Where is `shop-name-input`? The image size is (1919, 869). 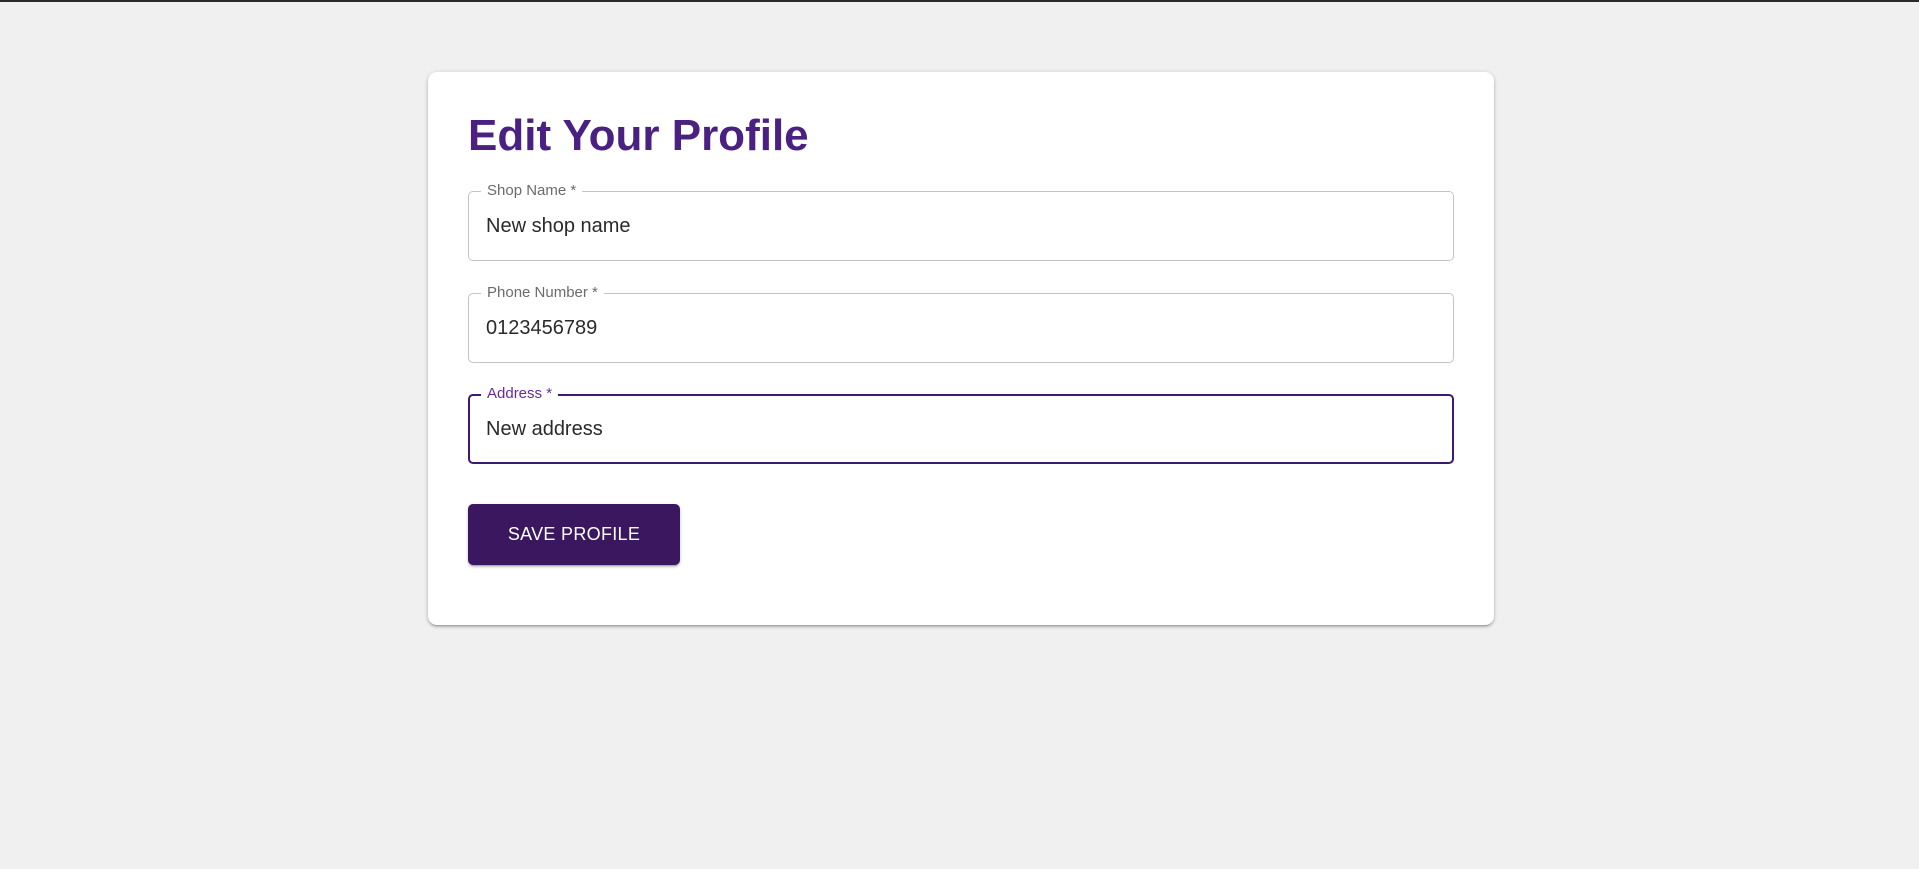 shop-name-input is located at coordinates (956, 226).